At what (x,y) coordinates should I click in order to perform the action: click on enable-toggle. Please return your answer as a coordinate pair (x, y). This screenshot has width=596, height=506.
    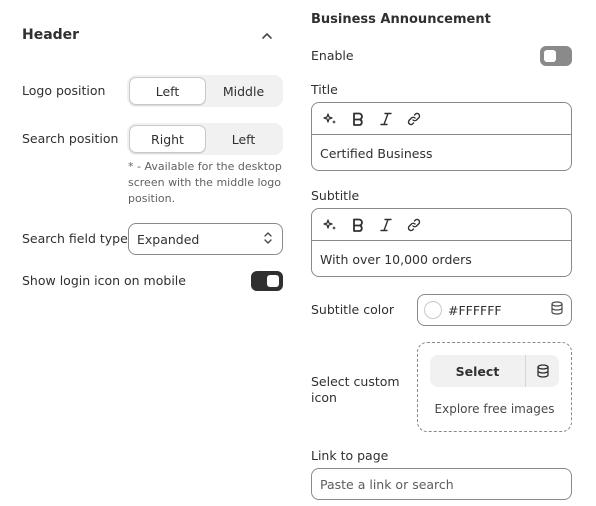
    Looking at the image, I should click on (556, 56).